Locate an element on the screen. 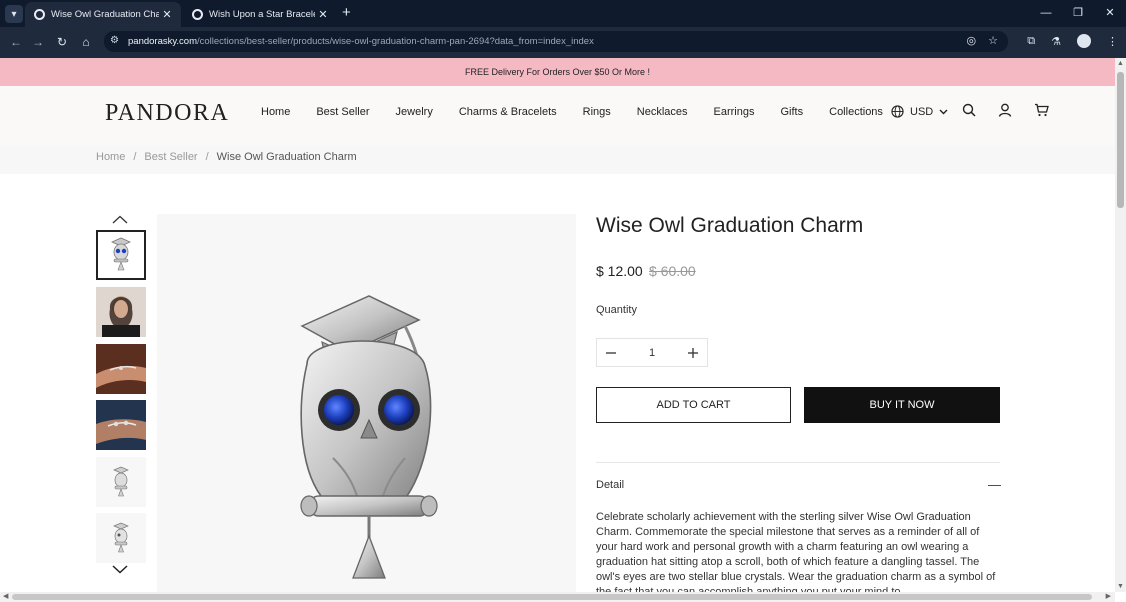 This screenshot has height=602, width=1126. header-actions is located at coordinates (1005, 110).